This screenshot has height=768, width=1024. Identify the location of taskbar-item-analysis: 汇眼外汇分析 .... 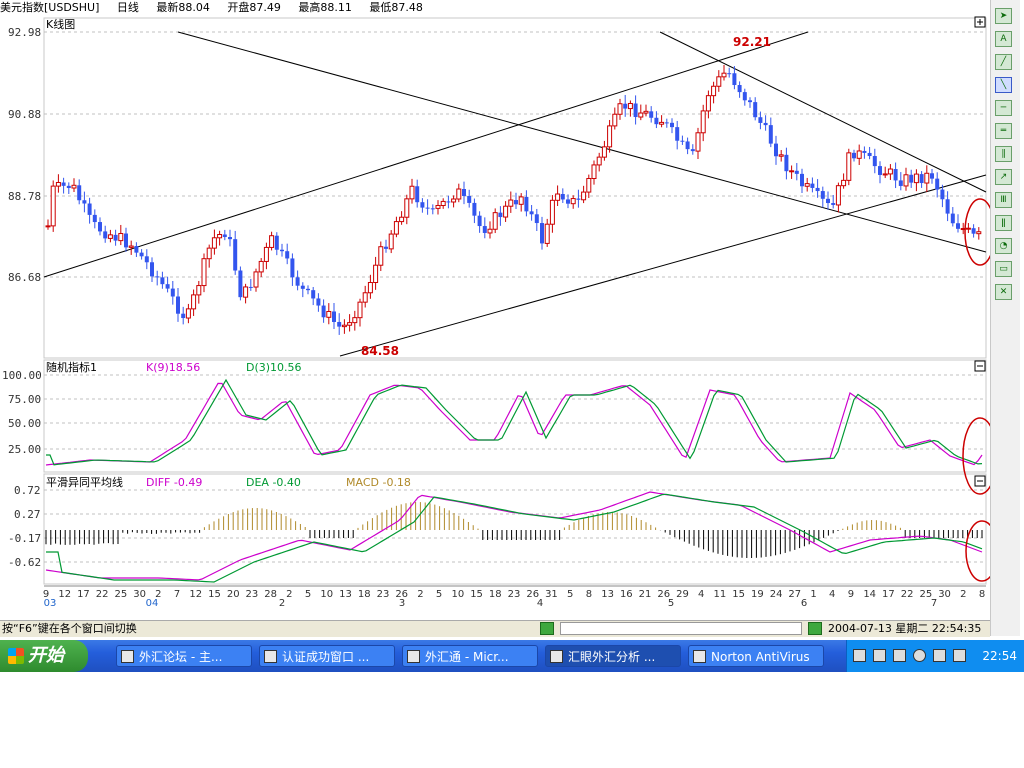
(613, 656).